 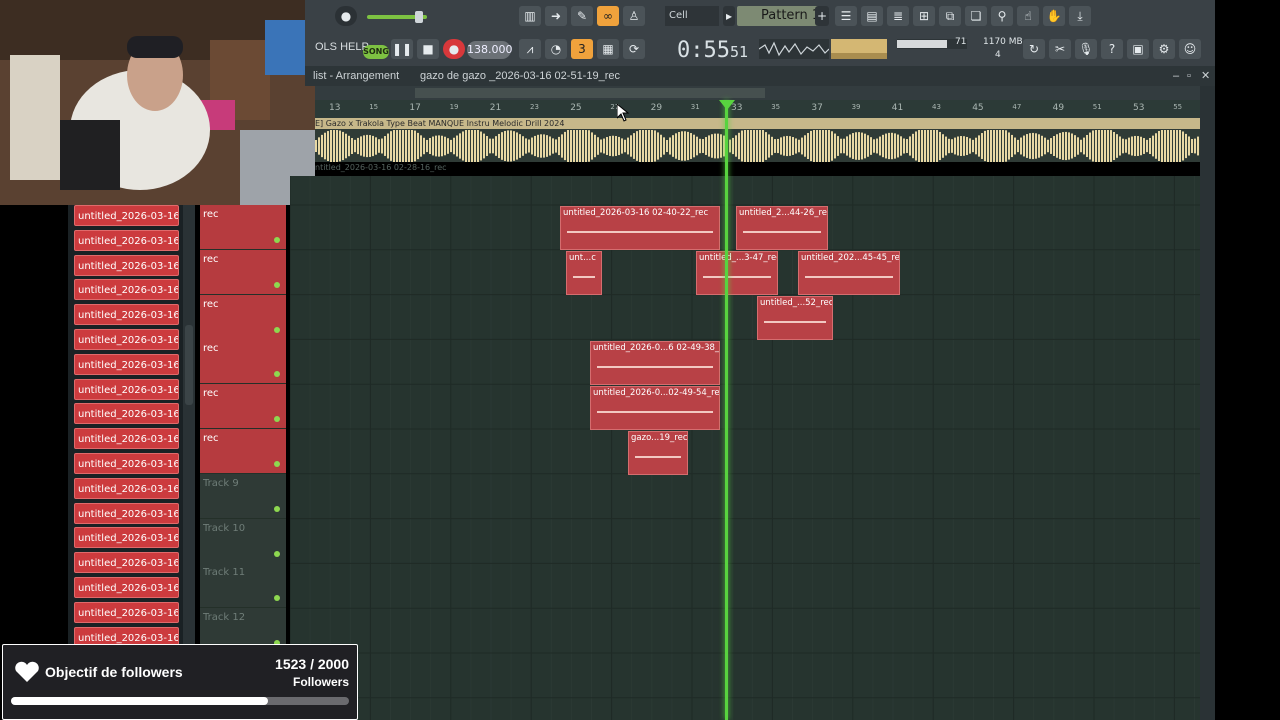 I want to click on stamp-icon: ♙, so click(x=634, y=16).